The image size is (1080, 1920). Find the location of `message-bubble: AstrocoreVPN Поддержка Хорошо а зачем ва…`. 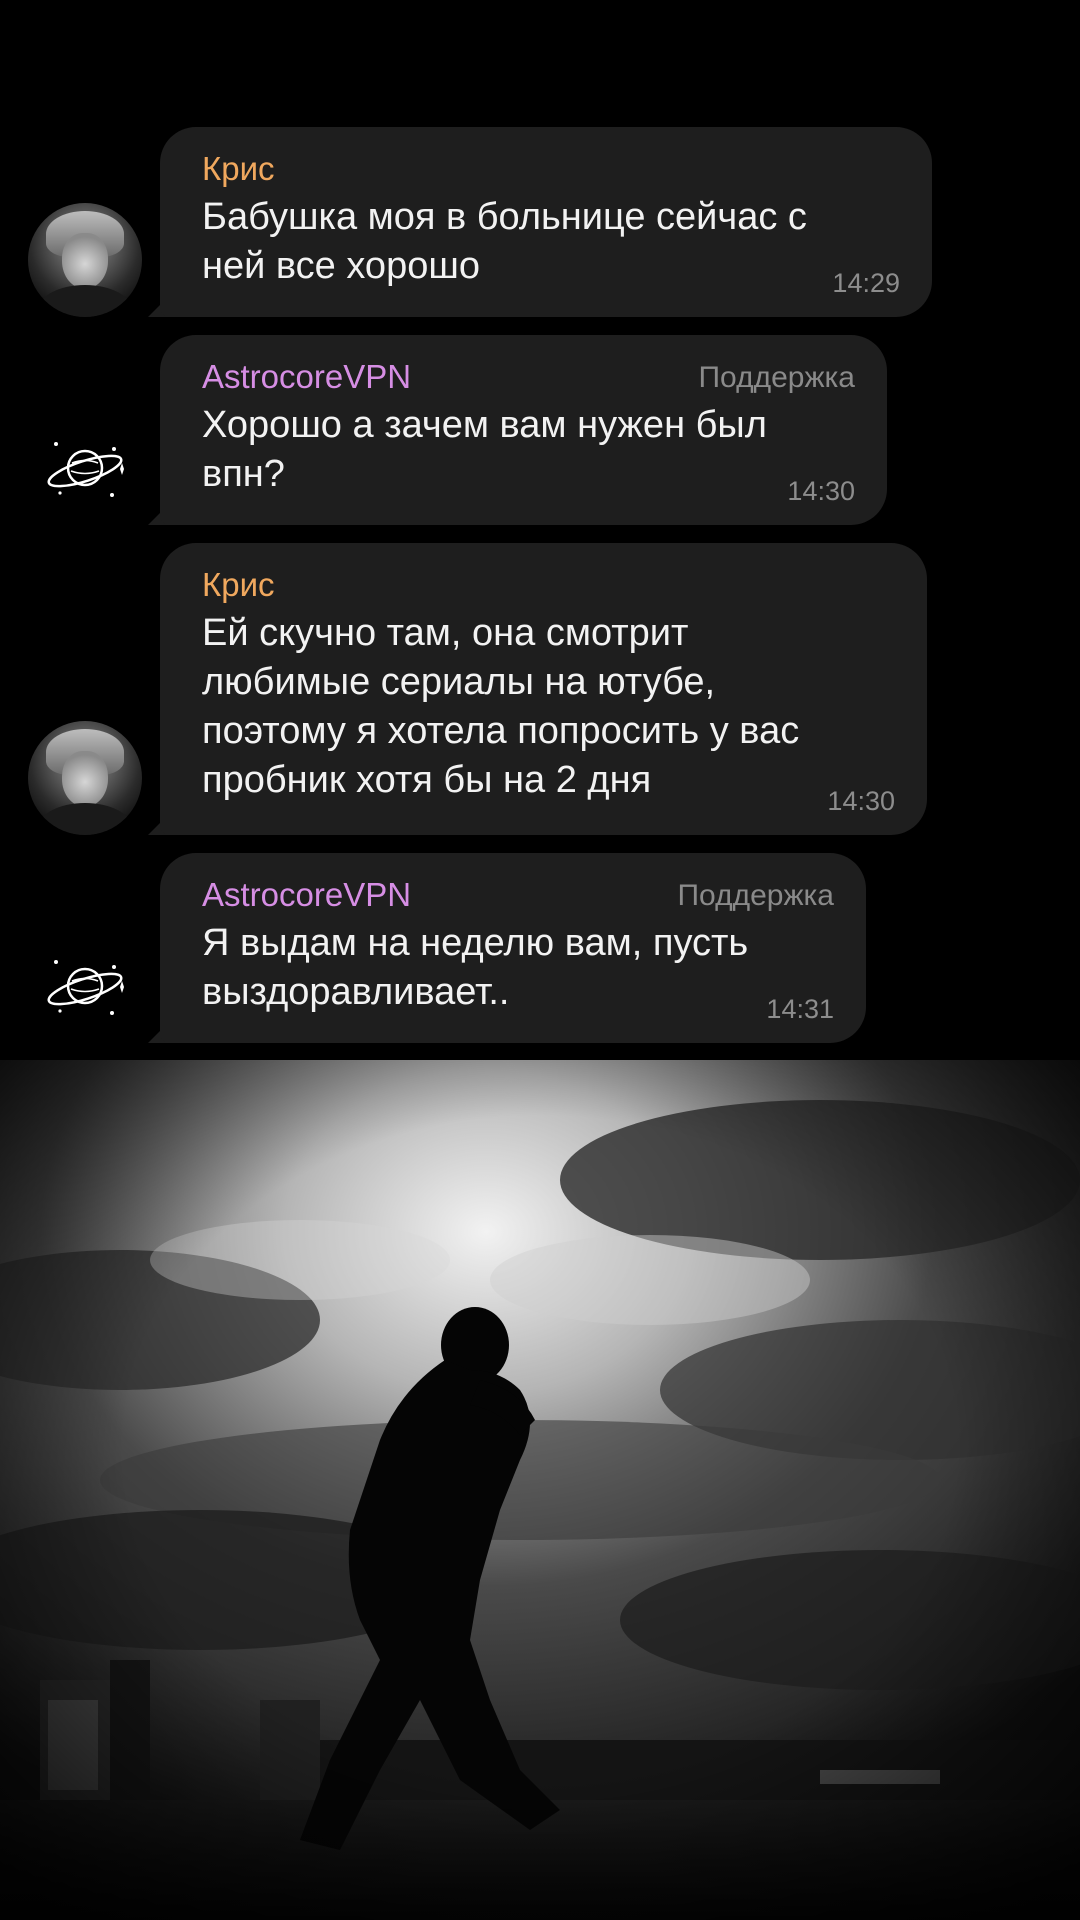

message-bubble: AstrocoreVPN Поддержка Хорошо а зачем ва… is located at coordinates (523, 430).